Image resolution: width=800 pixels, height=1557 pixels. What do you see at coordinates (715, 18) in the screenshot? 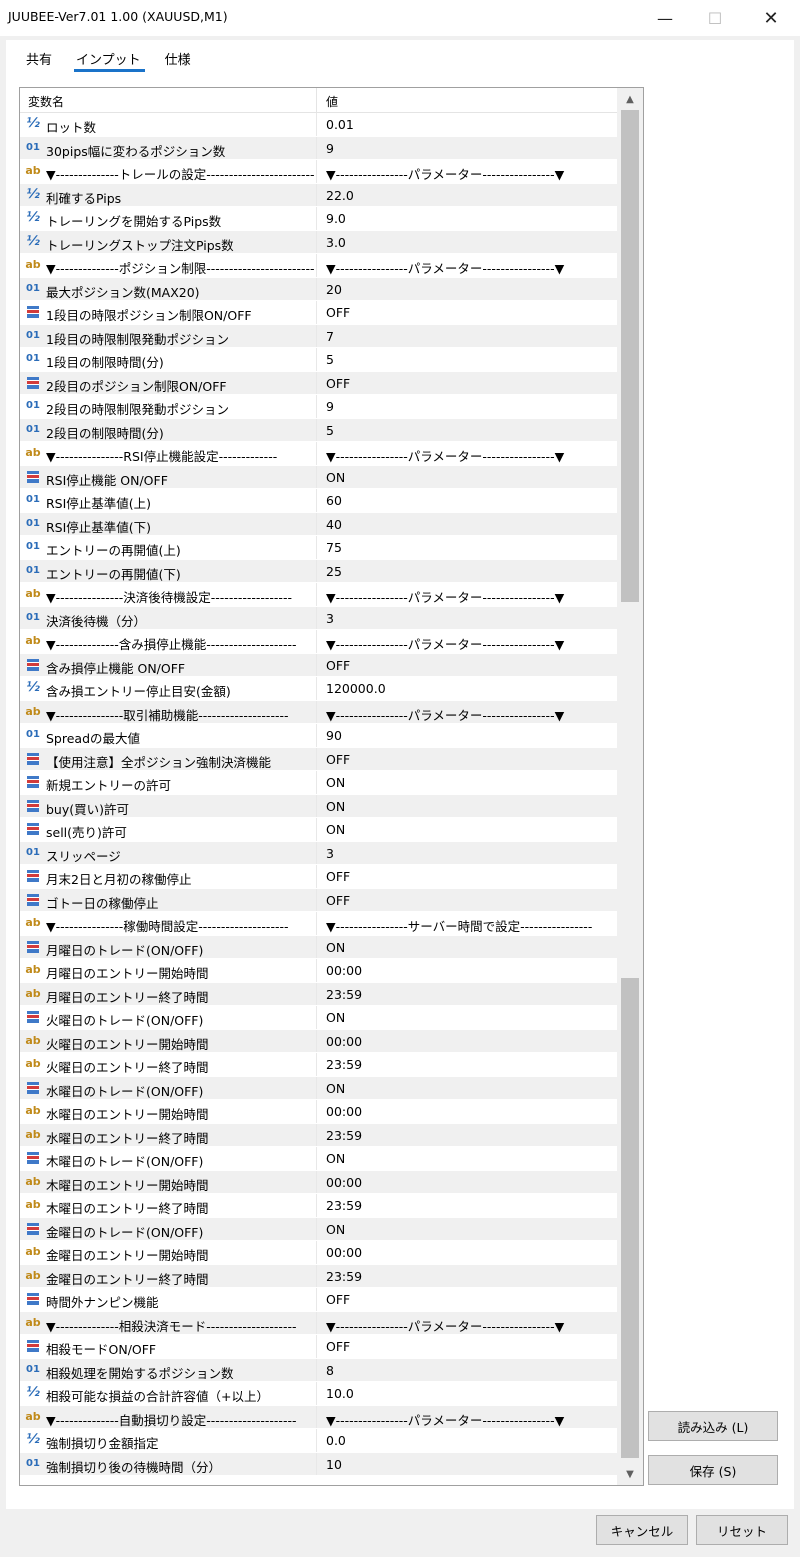
I see `maximize-icon: ☐` at bounding box center [715, 18].